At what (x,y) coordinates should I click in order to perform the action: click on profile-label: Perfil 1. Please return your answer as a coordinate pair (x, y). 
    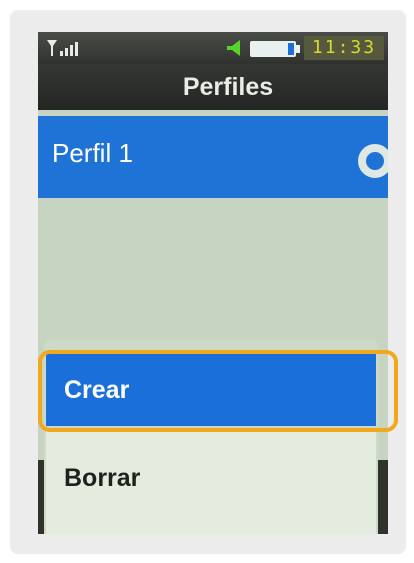
    Looking at the image, I should click on (92, 153).